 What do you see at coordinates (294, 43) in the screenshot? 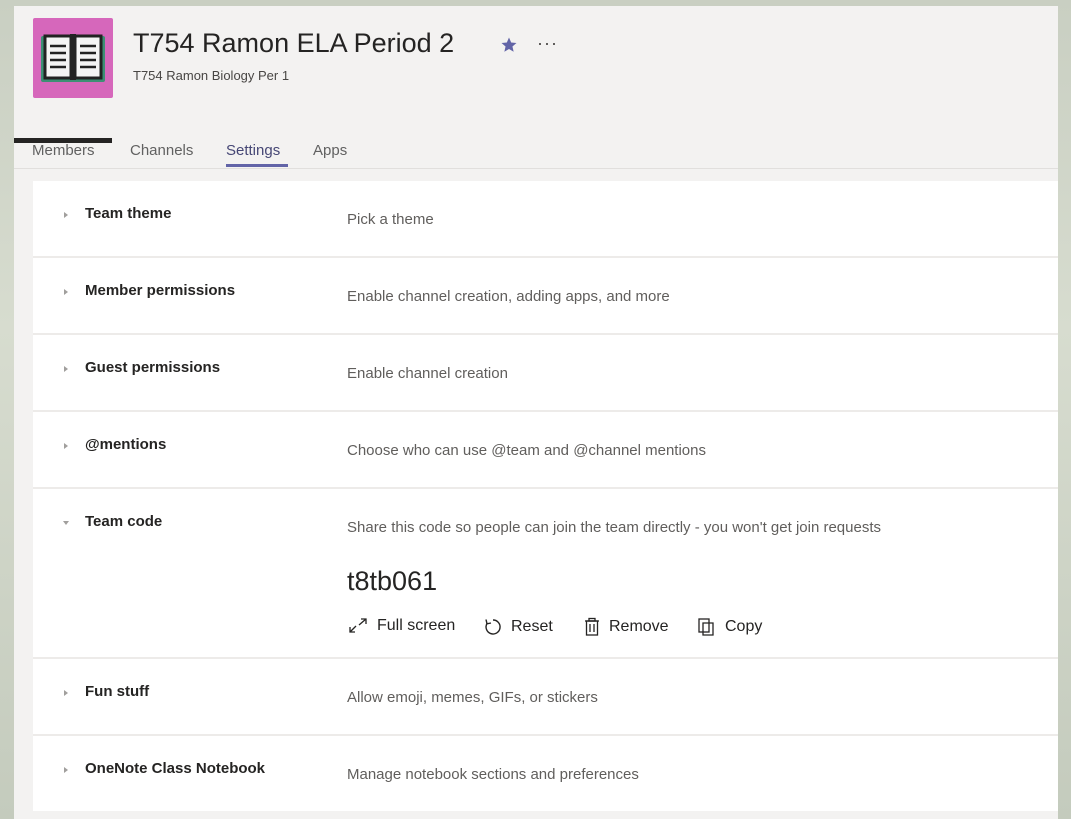
I see `team-title: T754 Ramon ELA Period 2` at bounding box center [294, 43].